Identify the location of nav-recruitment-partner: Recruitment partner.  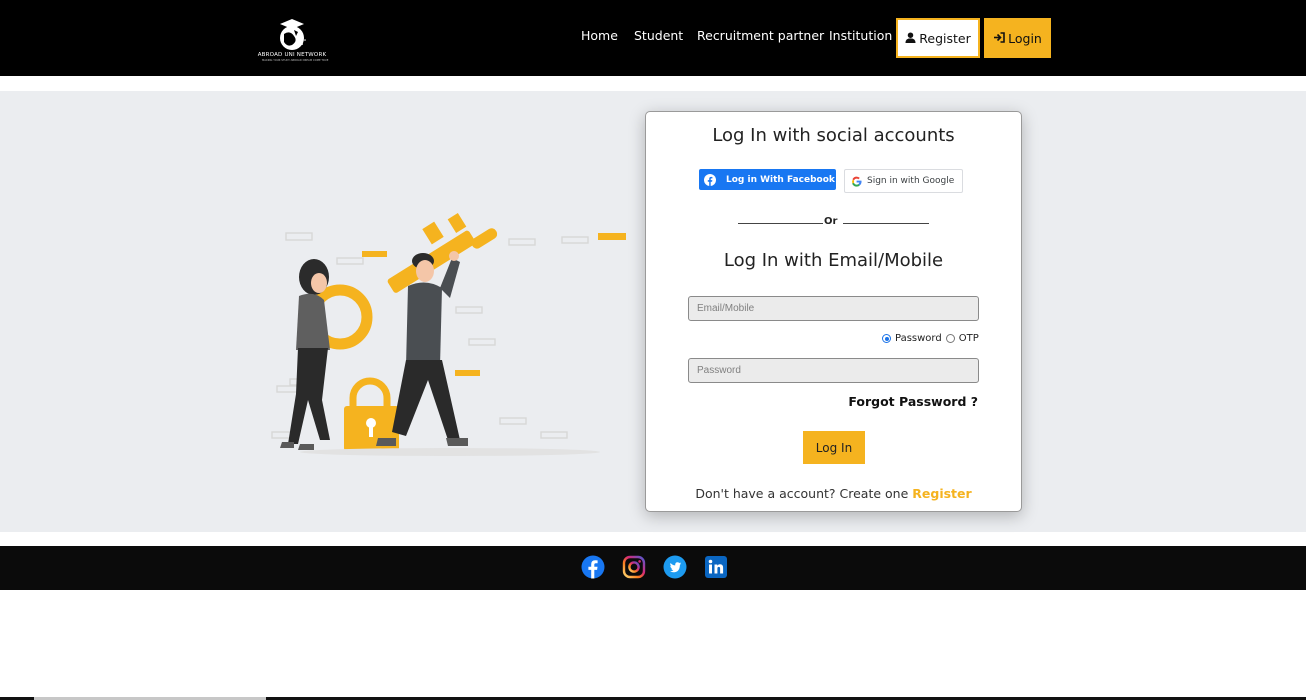
(760, 35).